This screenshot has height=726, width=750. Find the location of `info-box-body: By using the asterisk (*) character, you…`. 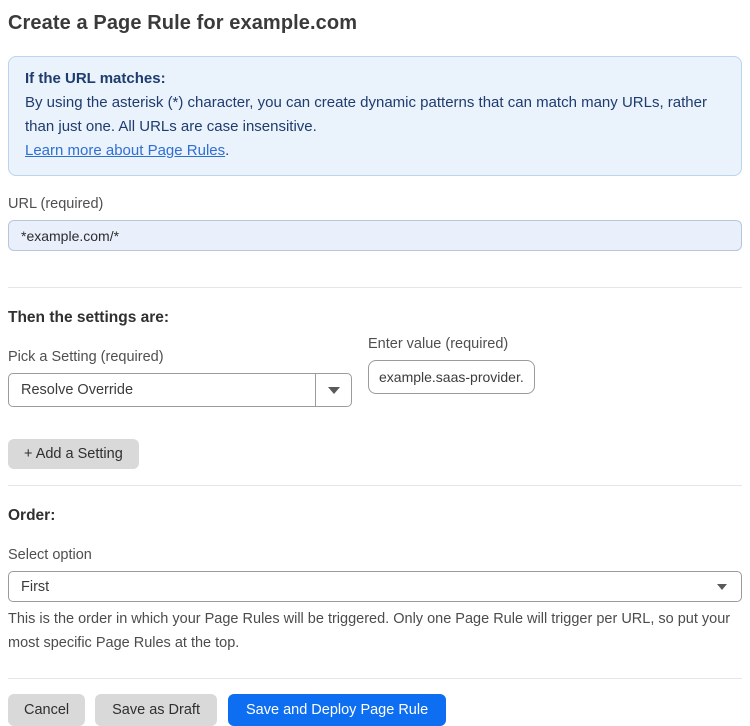

info-box-body: By using the asterisk (*) character, you… is located at coordinates (375, 115).